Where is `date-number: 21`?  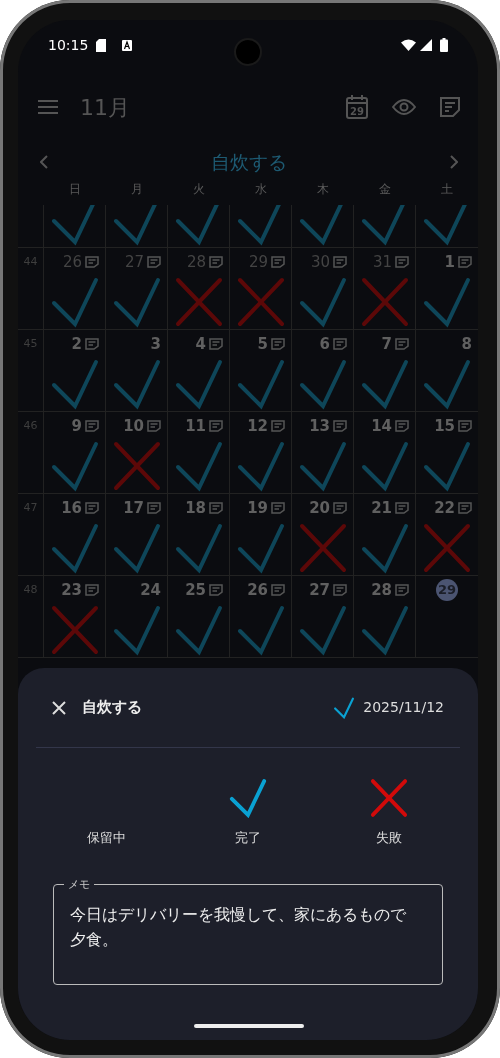 date-number: 21 is located at coordinates (381, 508).